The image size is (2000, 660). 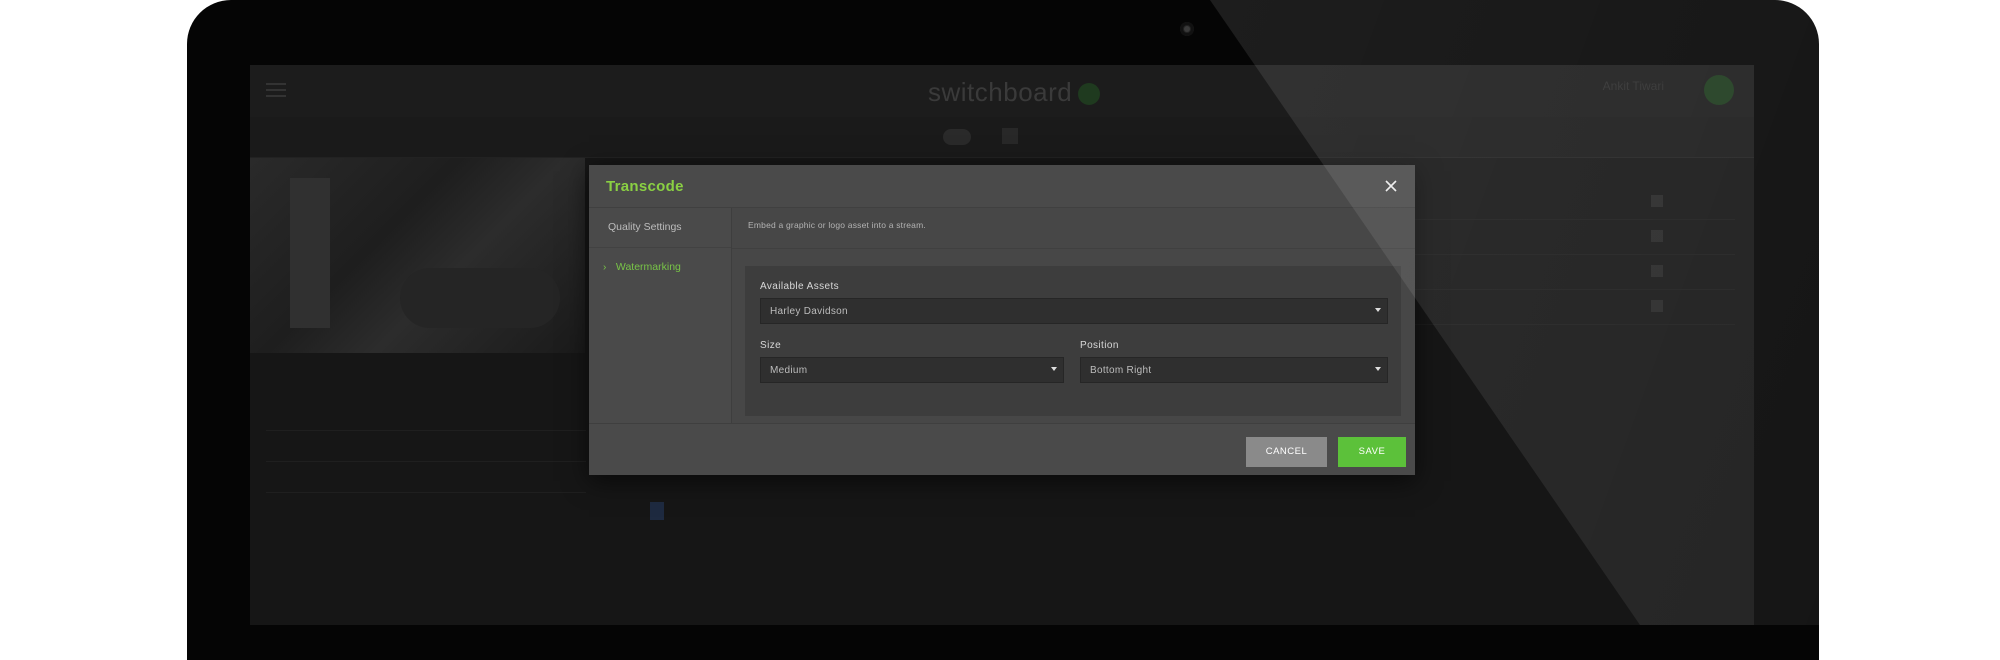 I want to click on position-value: Bottom Right, so click(x=1121, y=370).